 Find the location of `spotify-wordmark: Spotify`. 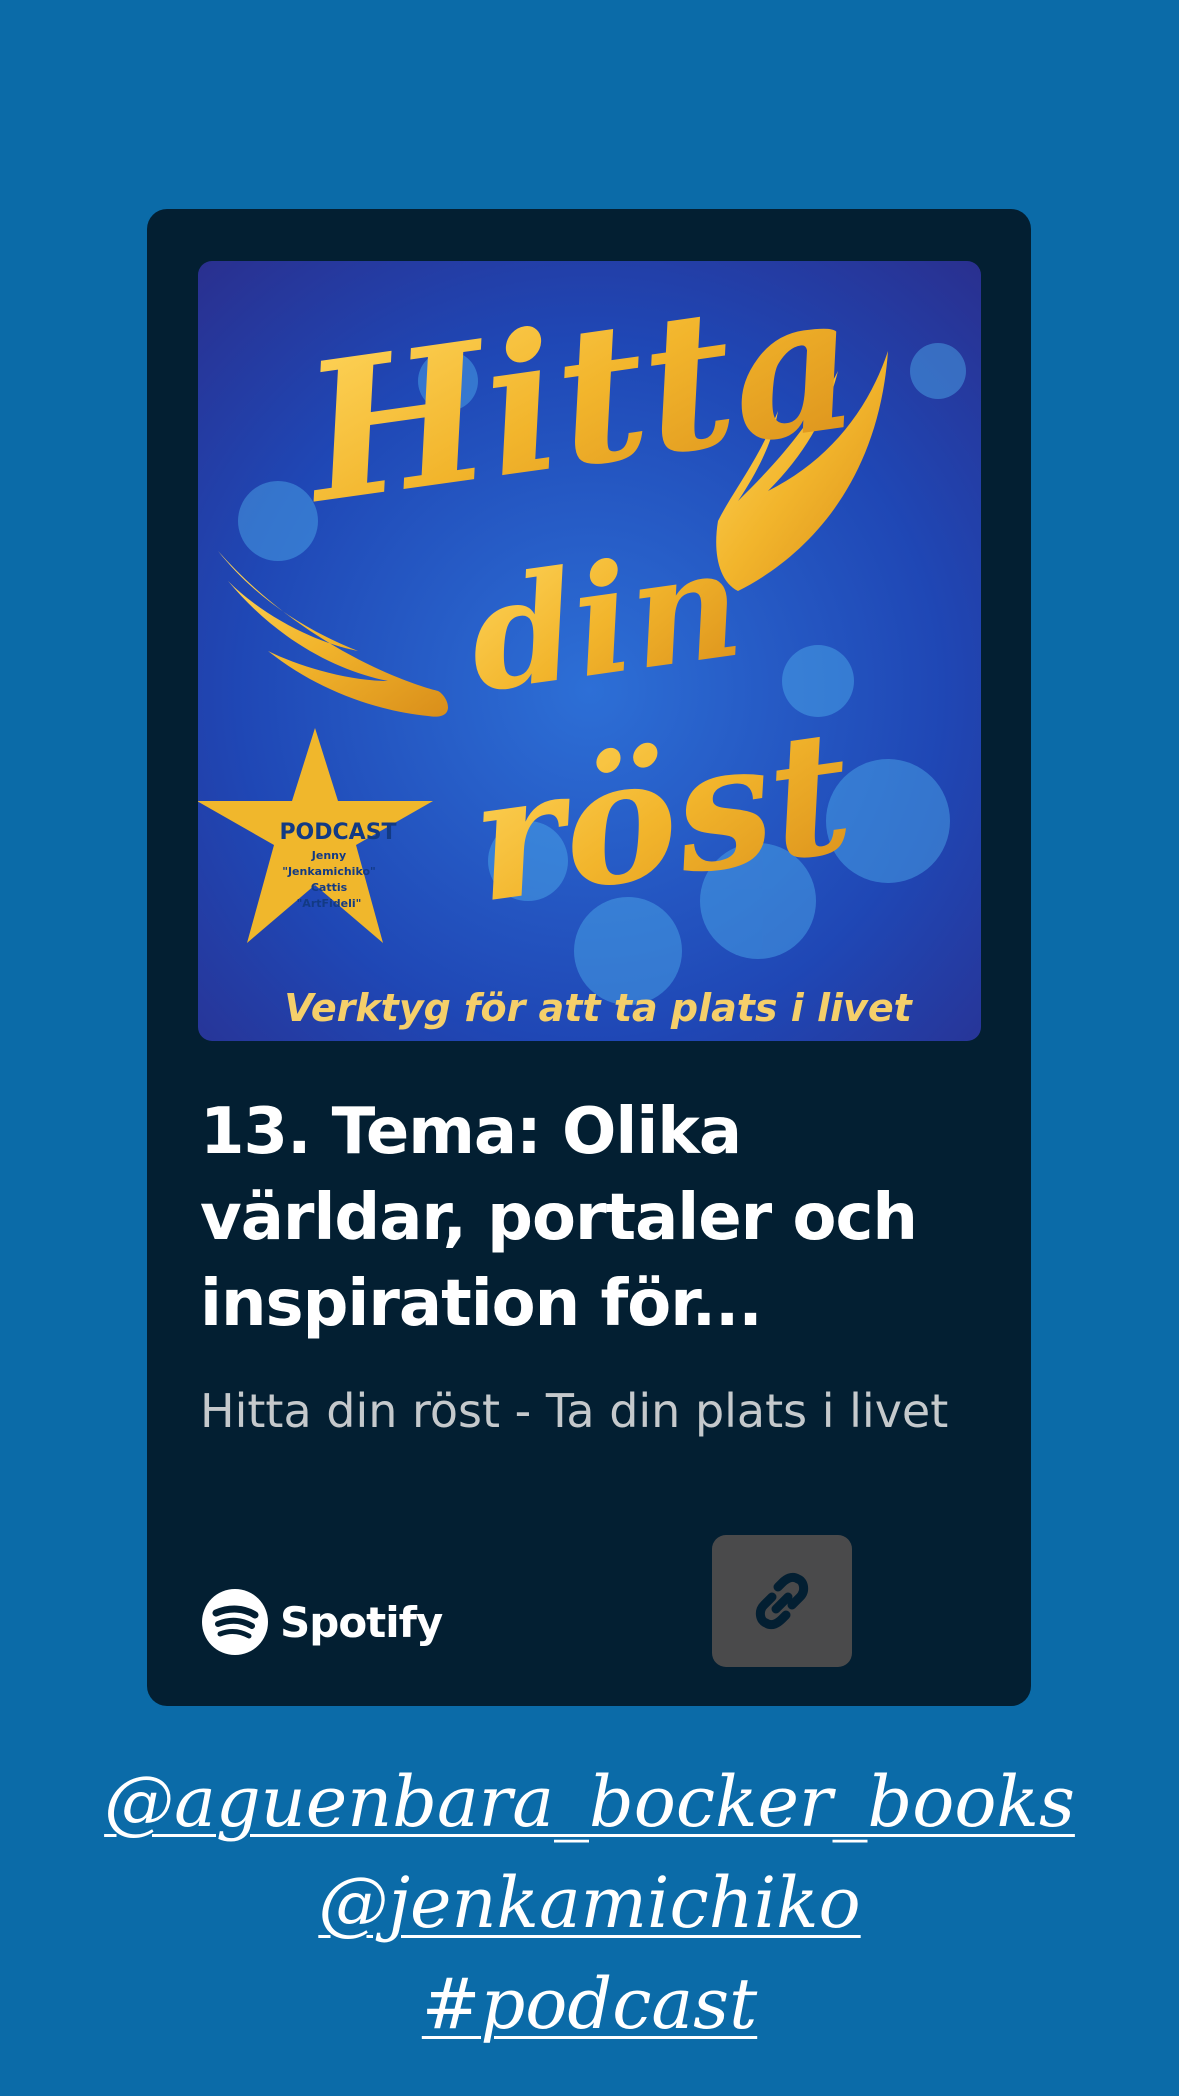

spotify-wordmark: Spotify is located at coordinates (361, 1622).